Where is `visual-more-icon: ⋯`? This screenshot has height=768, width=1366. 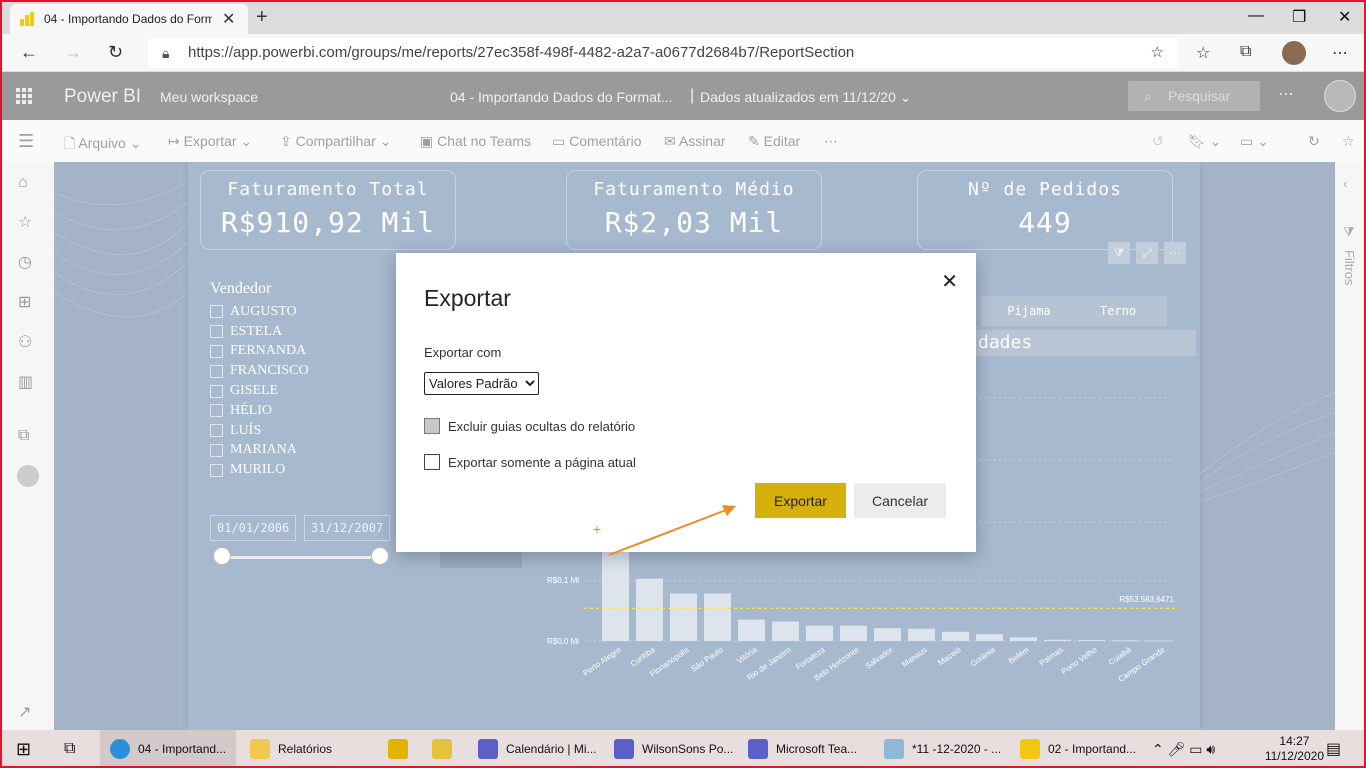
visual-more-icon: ⋯ is located at coordinates (1175, 253).